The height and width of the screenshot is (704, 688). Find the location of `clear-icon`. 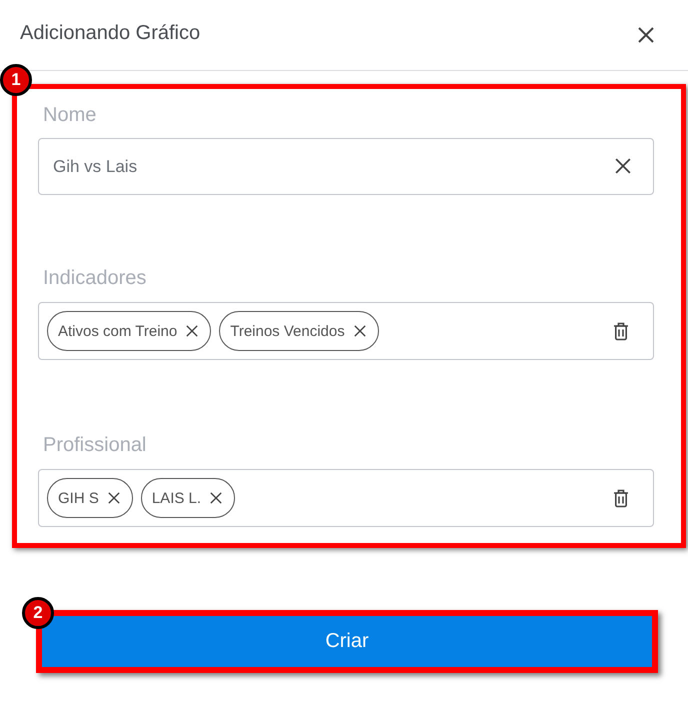

clear-icon is located at coordinates (623, 166).